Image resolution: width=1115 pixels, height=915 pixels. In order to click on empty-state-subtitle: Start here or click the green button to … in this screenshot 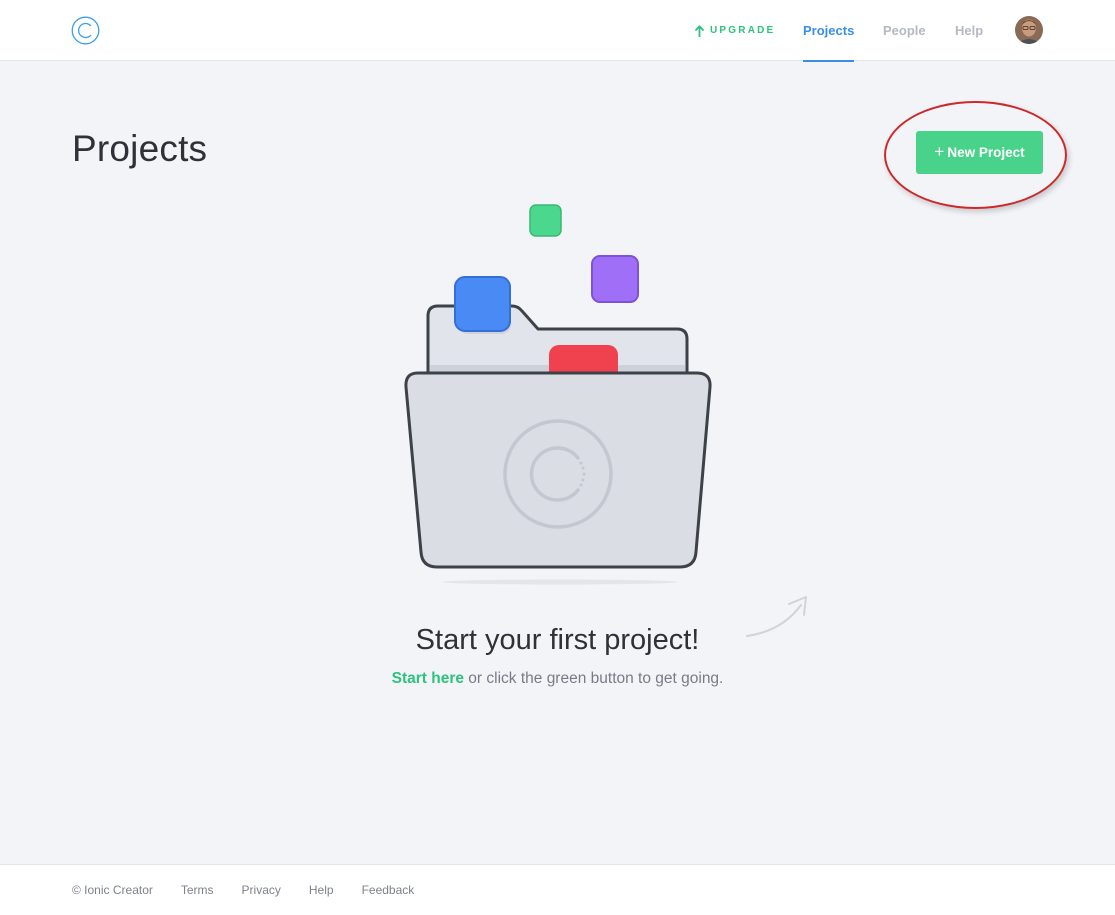, I will do `click(557, 679)`.